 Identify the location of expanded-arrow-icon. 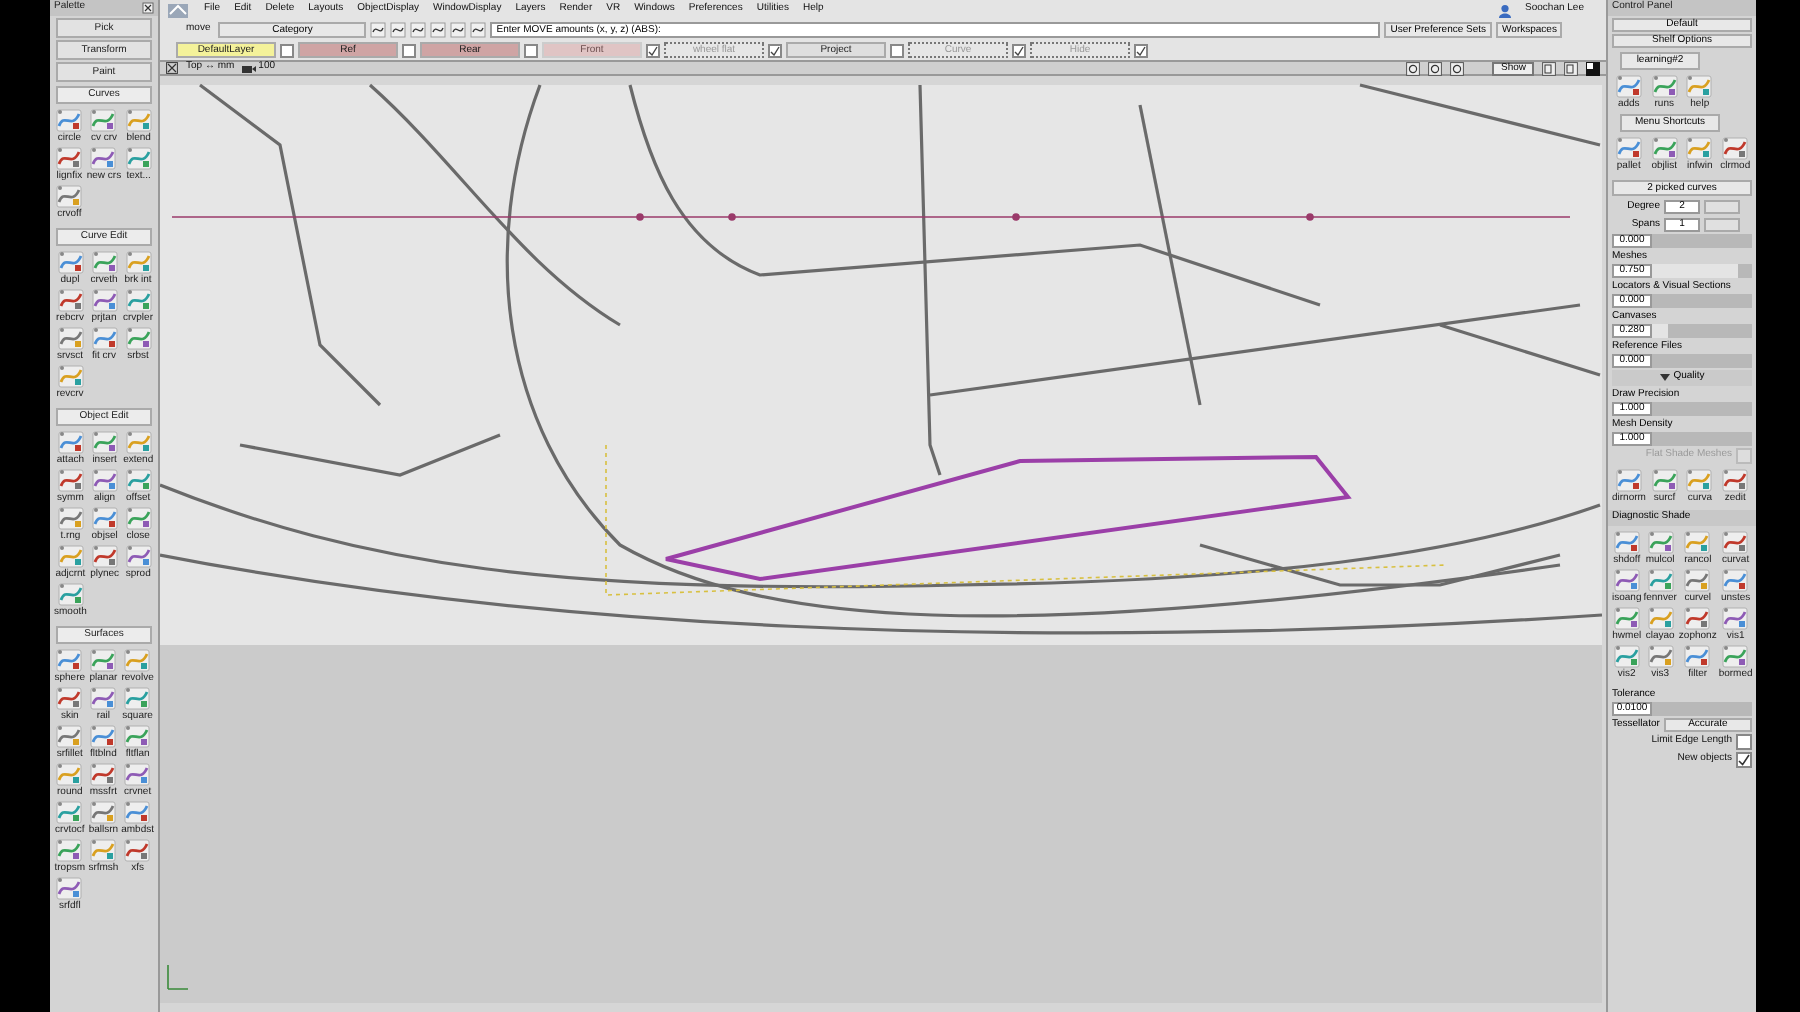
(1664, 377).